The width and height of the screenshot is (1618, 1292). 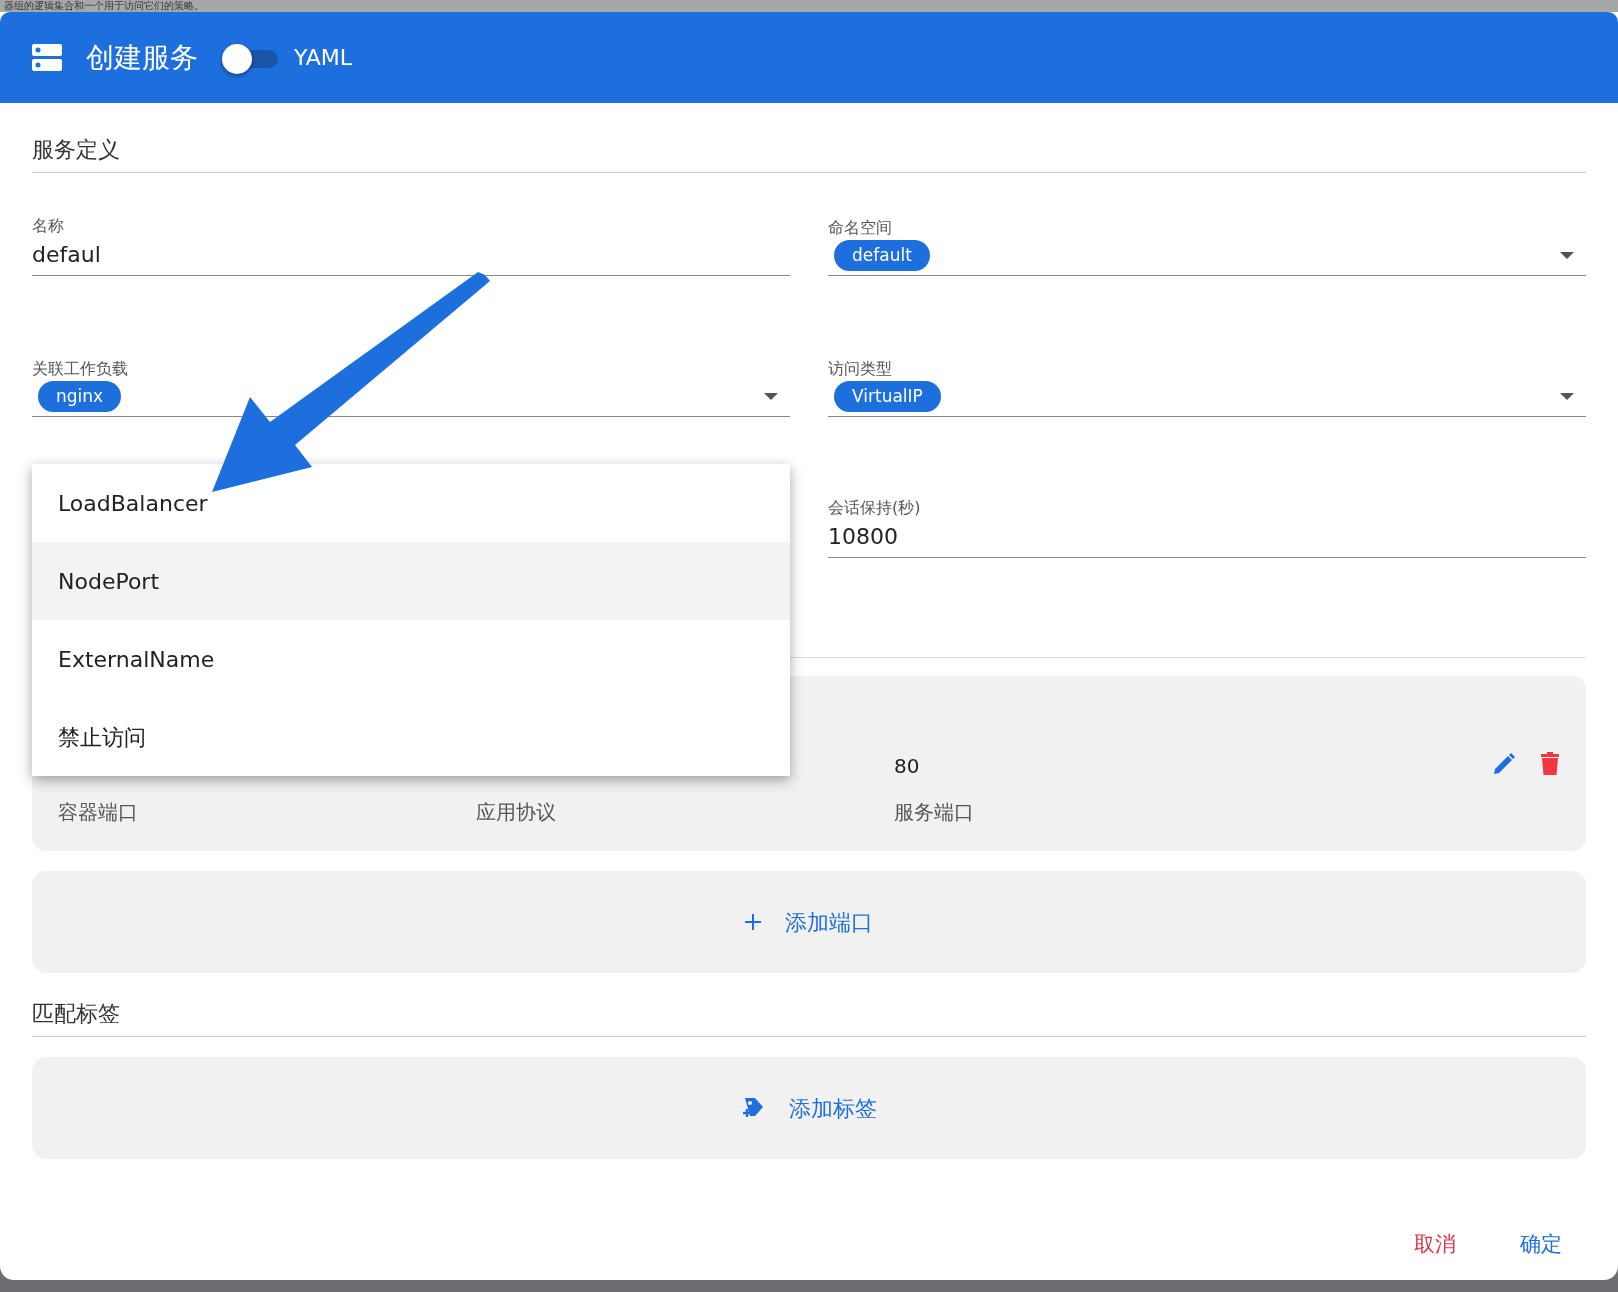 I want to click on dialog-title: 创建服务, so click(x=142, y=57).